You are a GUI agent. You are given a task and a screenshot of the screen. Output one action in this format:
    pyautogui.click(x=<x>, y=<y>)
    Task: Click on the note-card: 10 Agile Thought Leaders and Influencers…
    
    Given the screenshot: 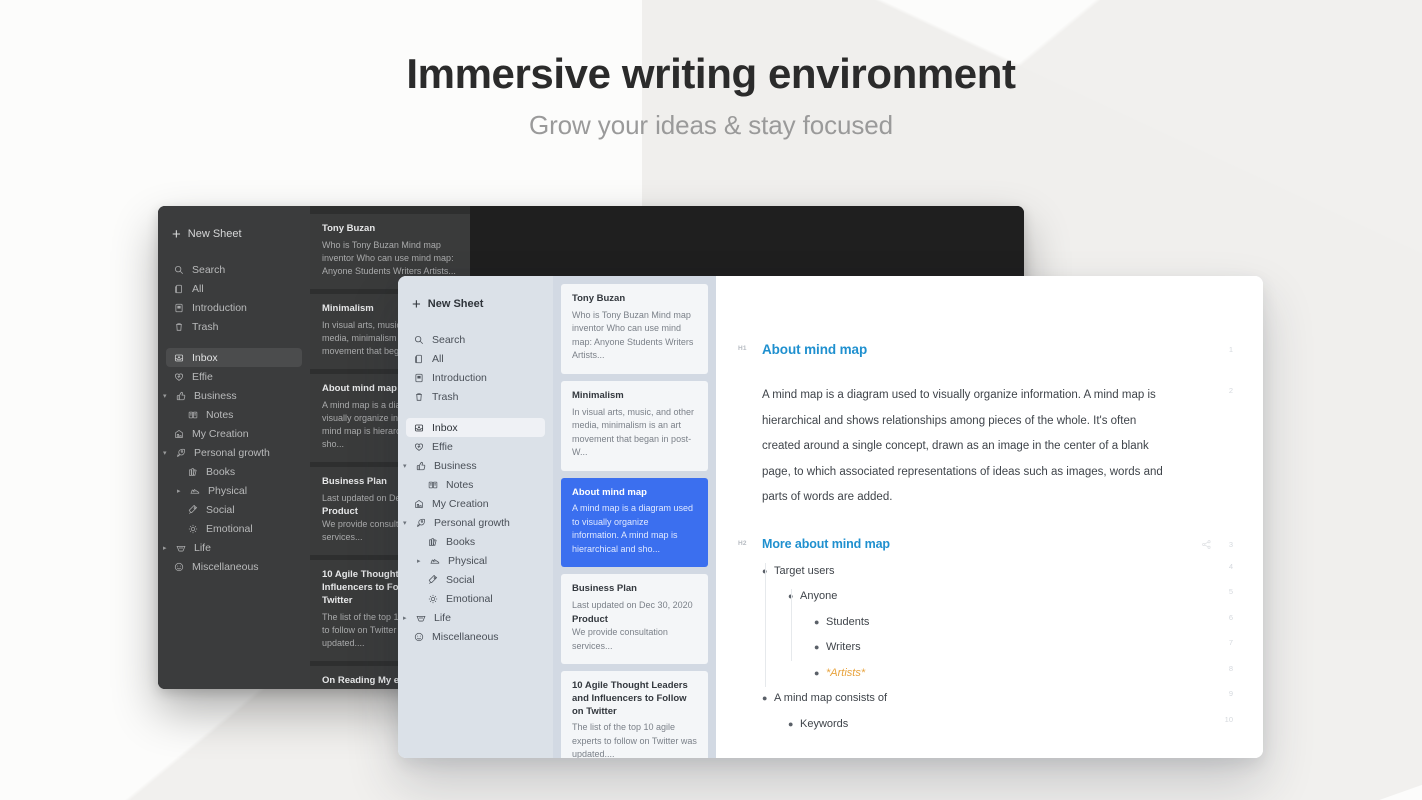 What is the action you would take?
    pyautogui.click(x=634, y=714)
    